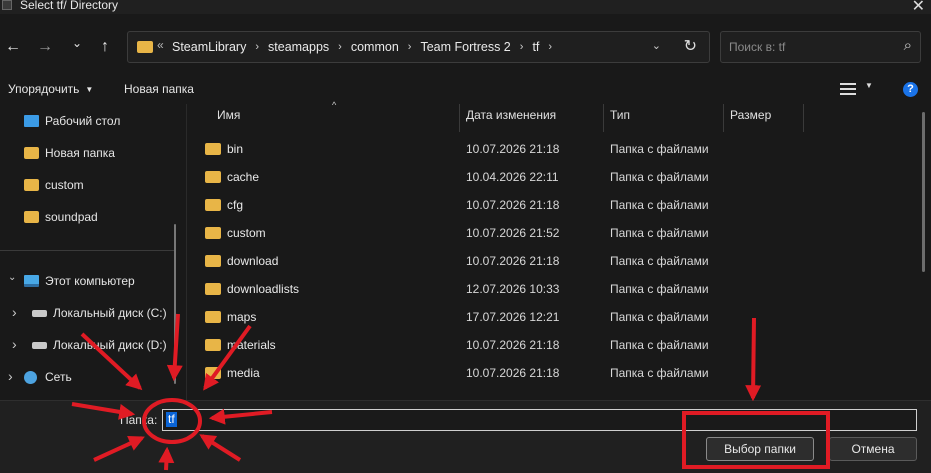  What do you see at coordinates (69, 6) in the screenshot?
I see `window-title: Select tf/ Directory` at bounding box center [69, 6].